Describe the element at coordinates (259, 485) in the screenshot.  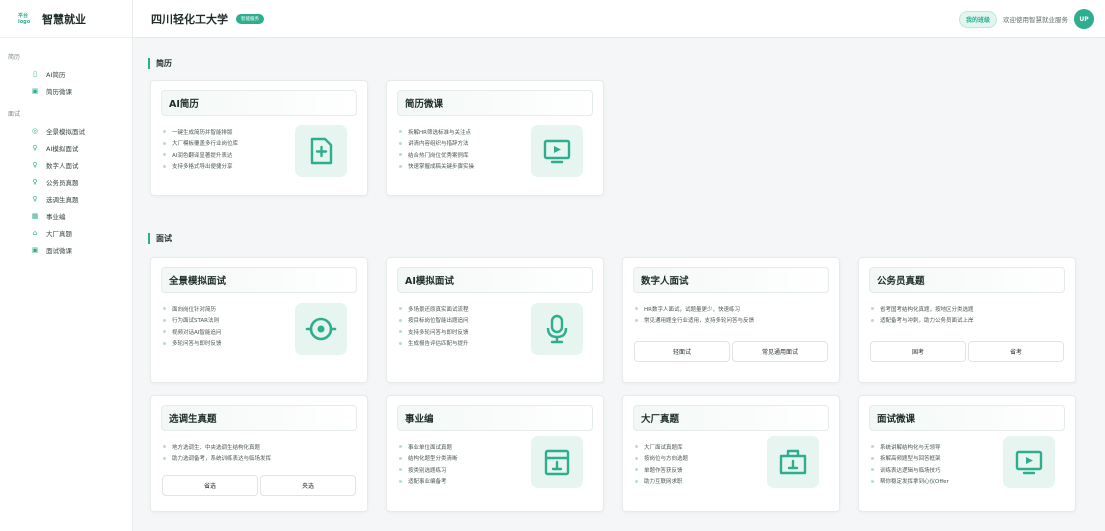
I see `card-button-row: 省选 央选` at that location.